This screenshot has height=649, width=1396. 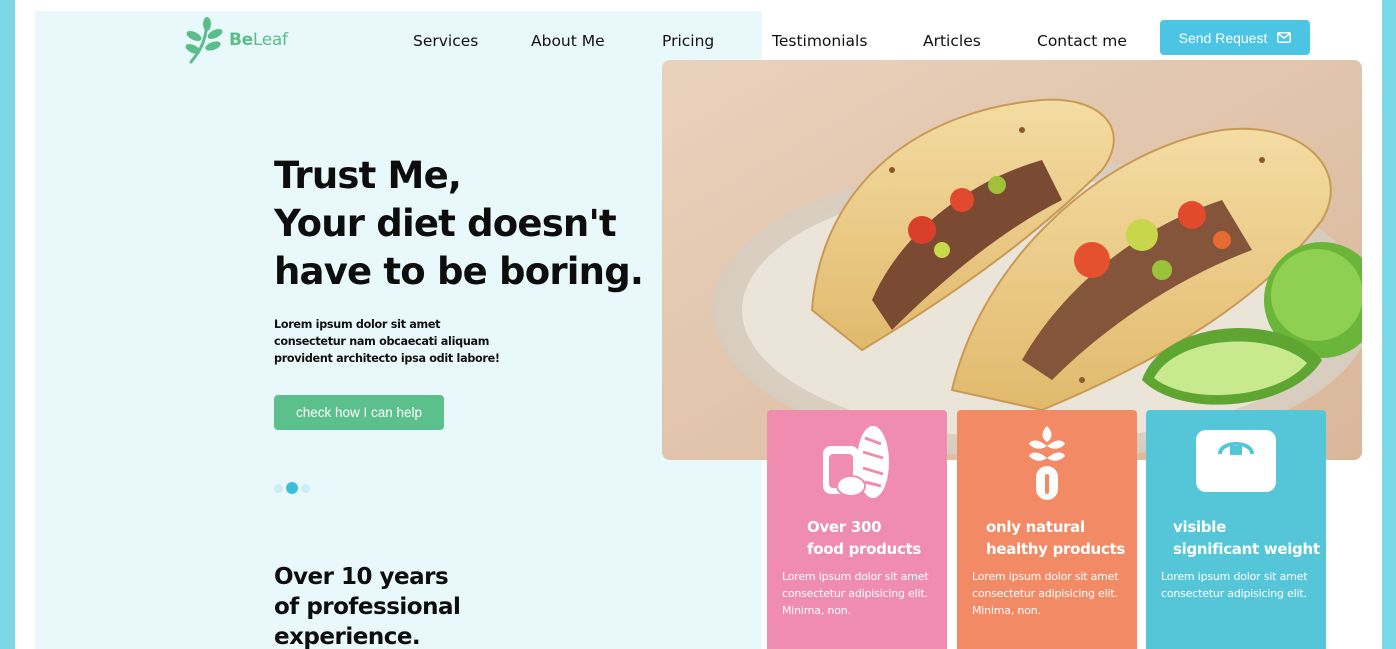 What do you see at coordinates (1055, 538) in the screenshot?
I see `feature-title: only natural healthy products` at bounding box center [1055, 538].